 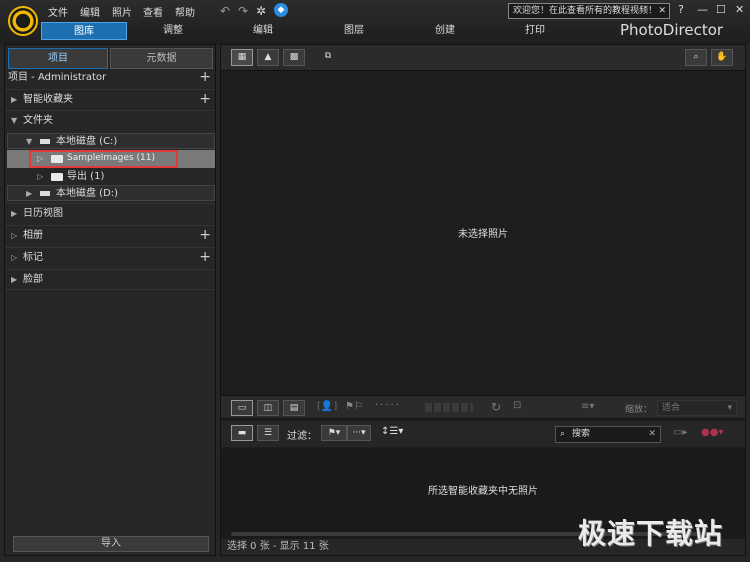 I want to click on add-project-icon: +, so click(x=205, y=77).